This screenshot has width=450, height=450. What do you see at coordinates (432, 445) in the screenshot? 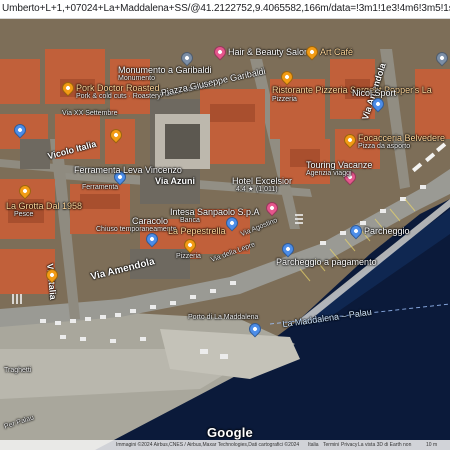
I see `scale-label: 10 m` at bounding box center [432, 445].